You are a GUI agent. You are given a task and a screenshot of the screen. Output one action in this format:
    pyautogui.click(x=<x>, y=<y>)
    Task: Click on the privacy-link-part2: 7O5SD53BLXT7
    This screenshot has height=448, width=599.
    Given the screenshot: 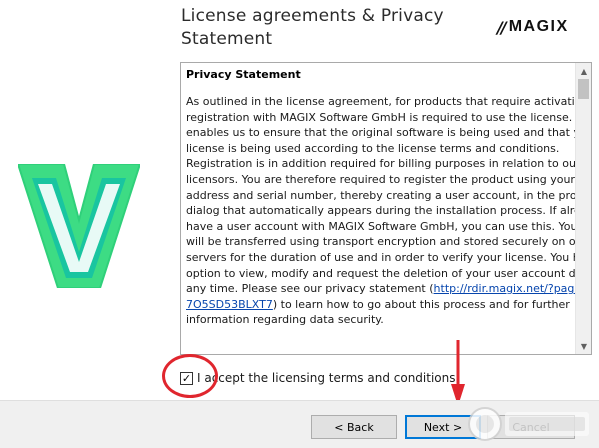 What is the action you would take?
    pyautogui.click(x=229, y=304)
    